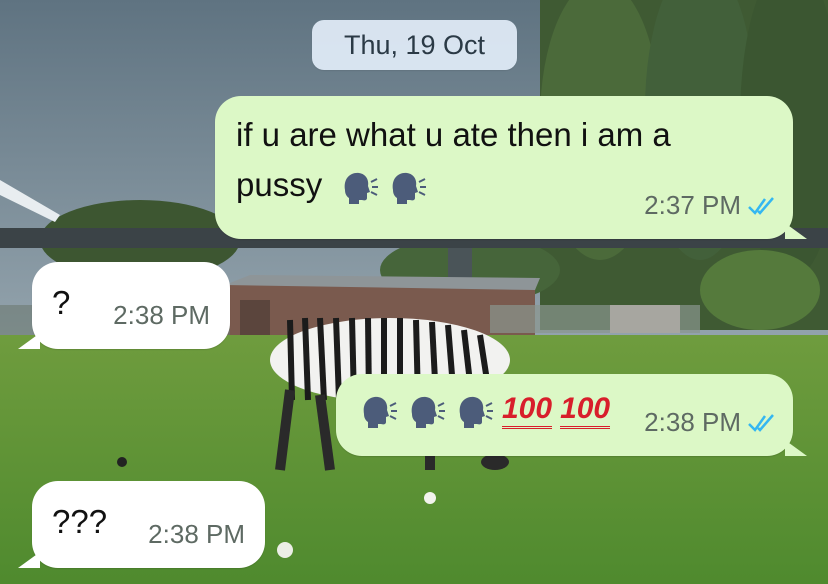  What do you see at coordinates (61, 302) in the screenshot?
I see `message-text: ?` at bounding box center [61, 302].